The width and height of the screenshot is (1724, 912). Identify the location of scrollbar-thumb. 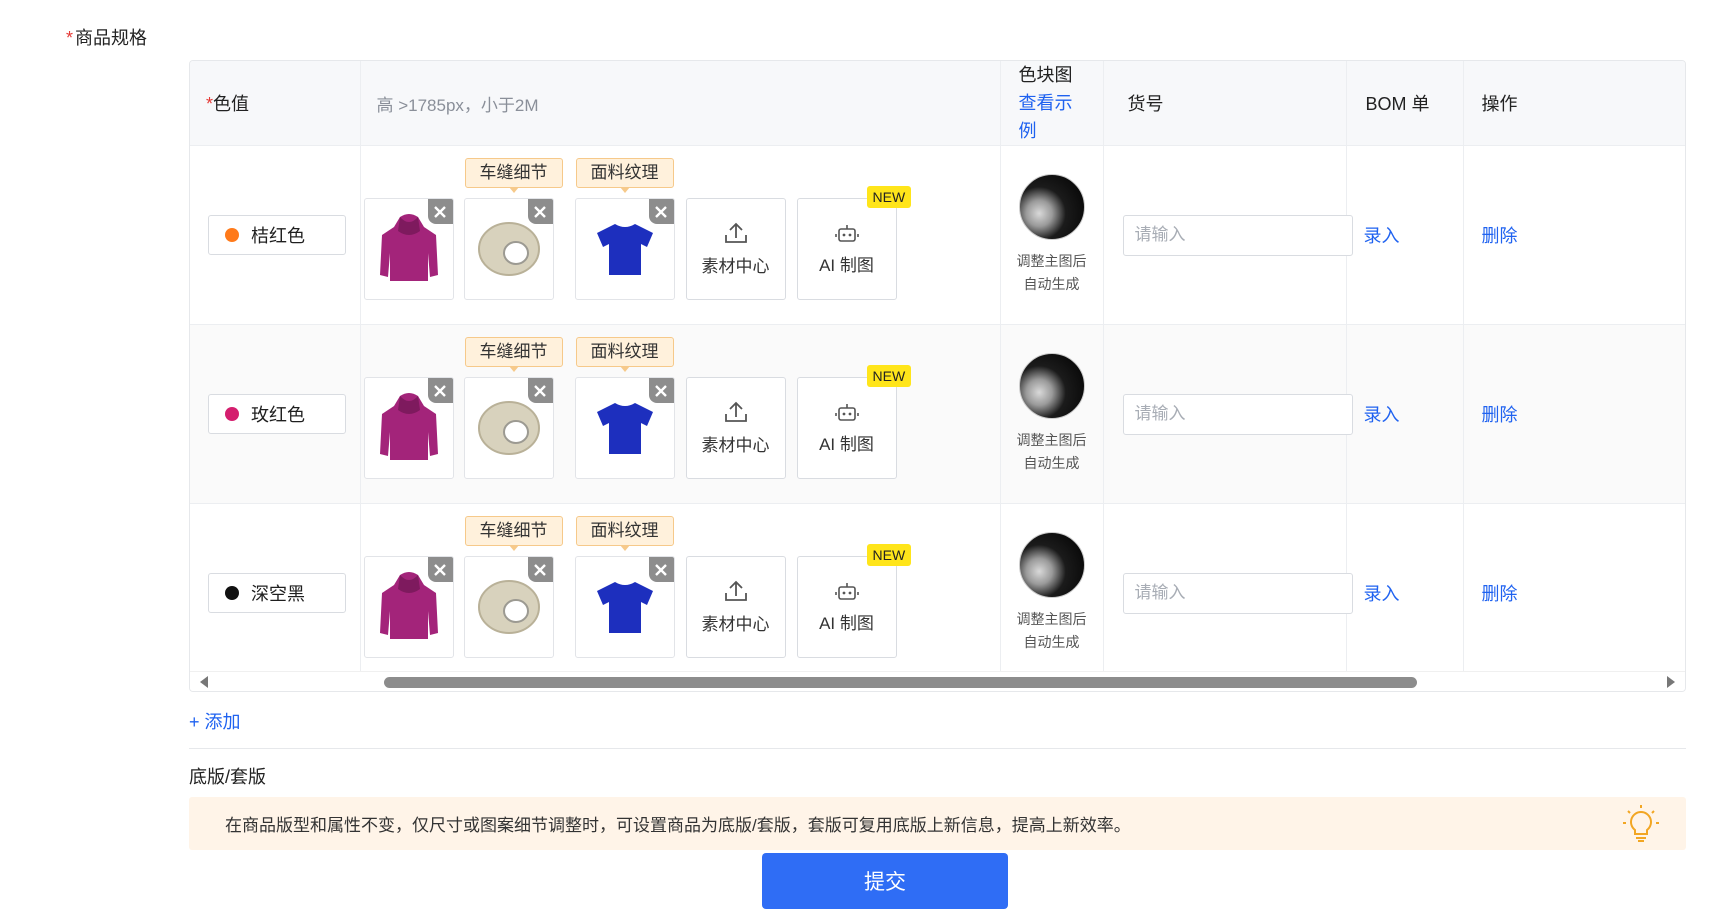
(900, 682).